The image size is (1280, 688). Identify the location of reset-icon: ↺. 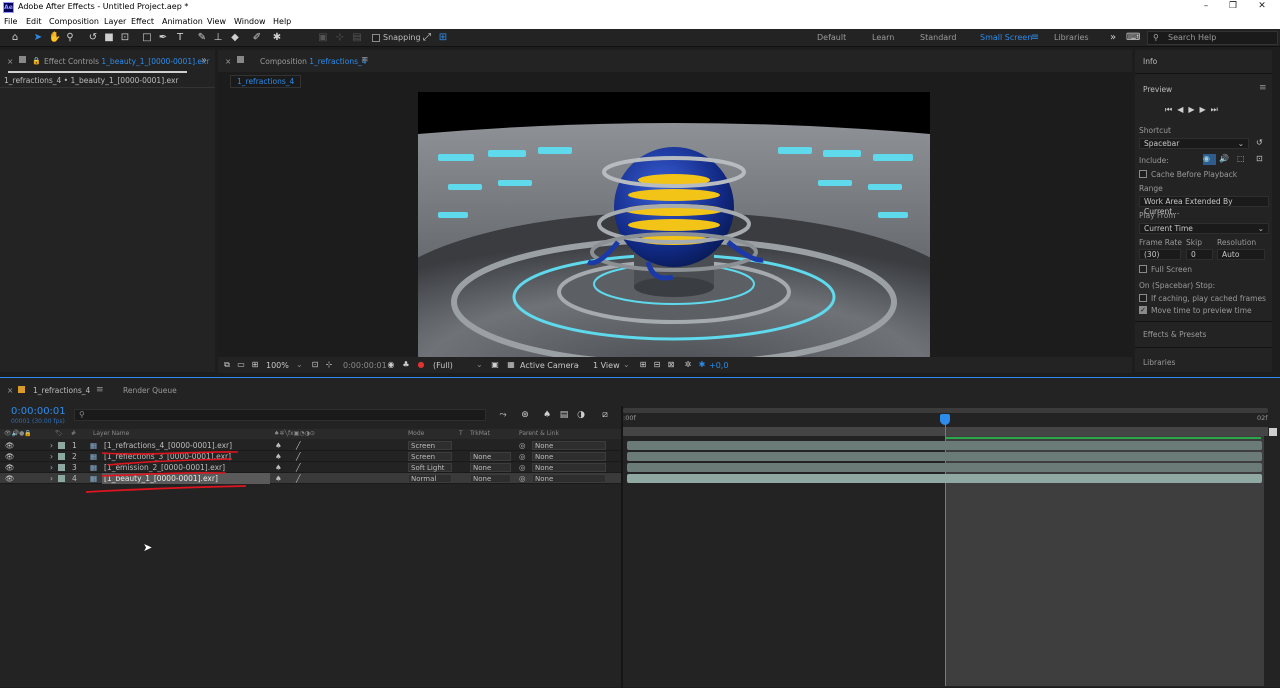
(1259, 142).